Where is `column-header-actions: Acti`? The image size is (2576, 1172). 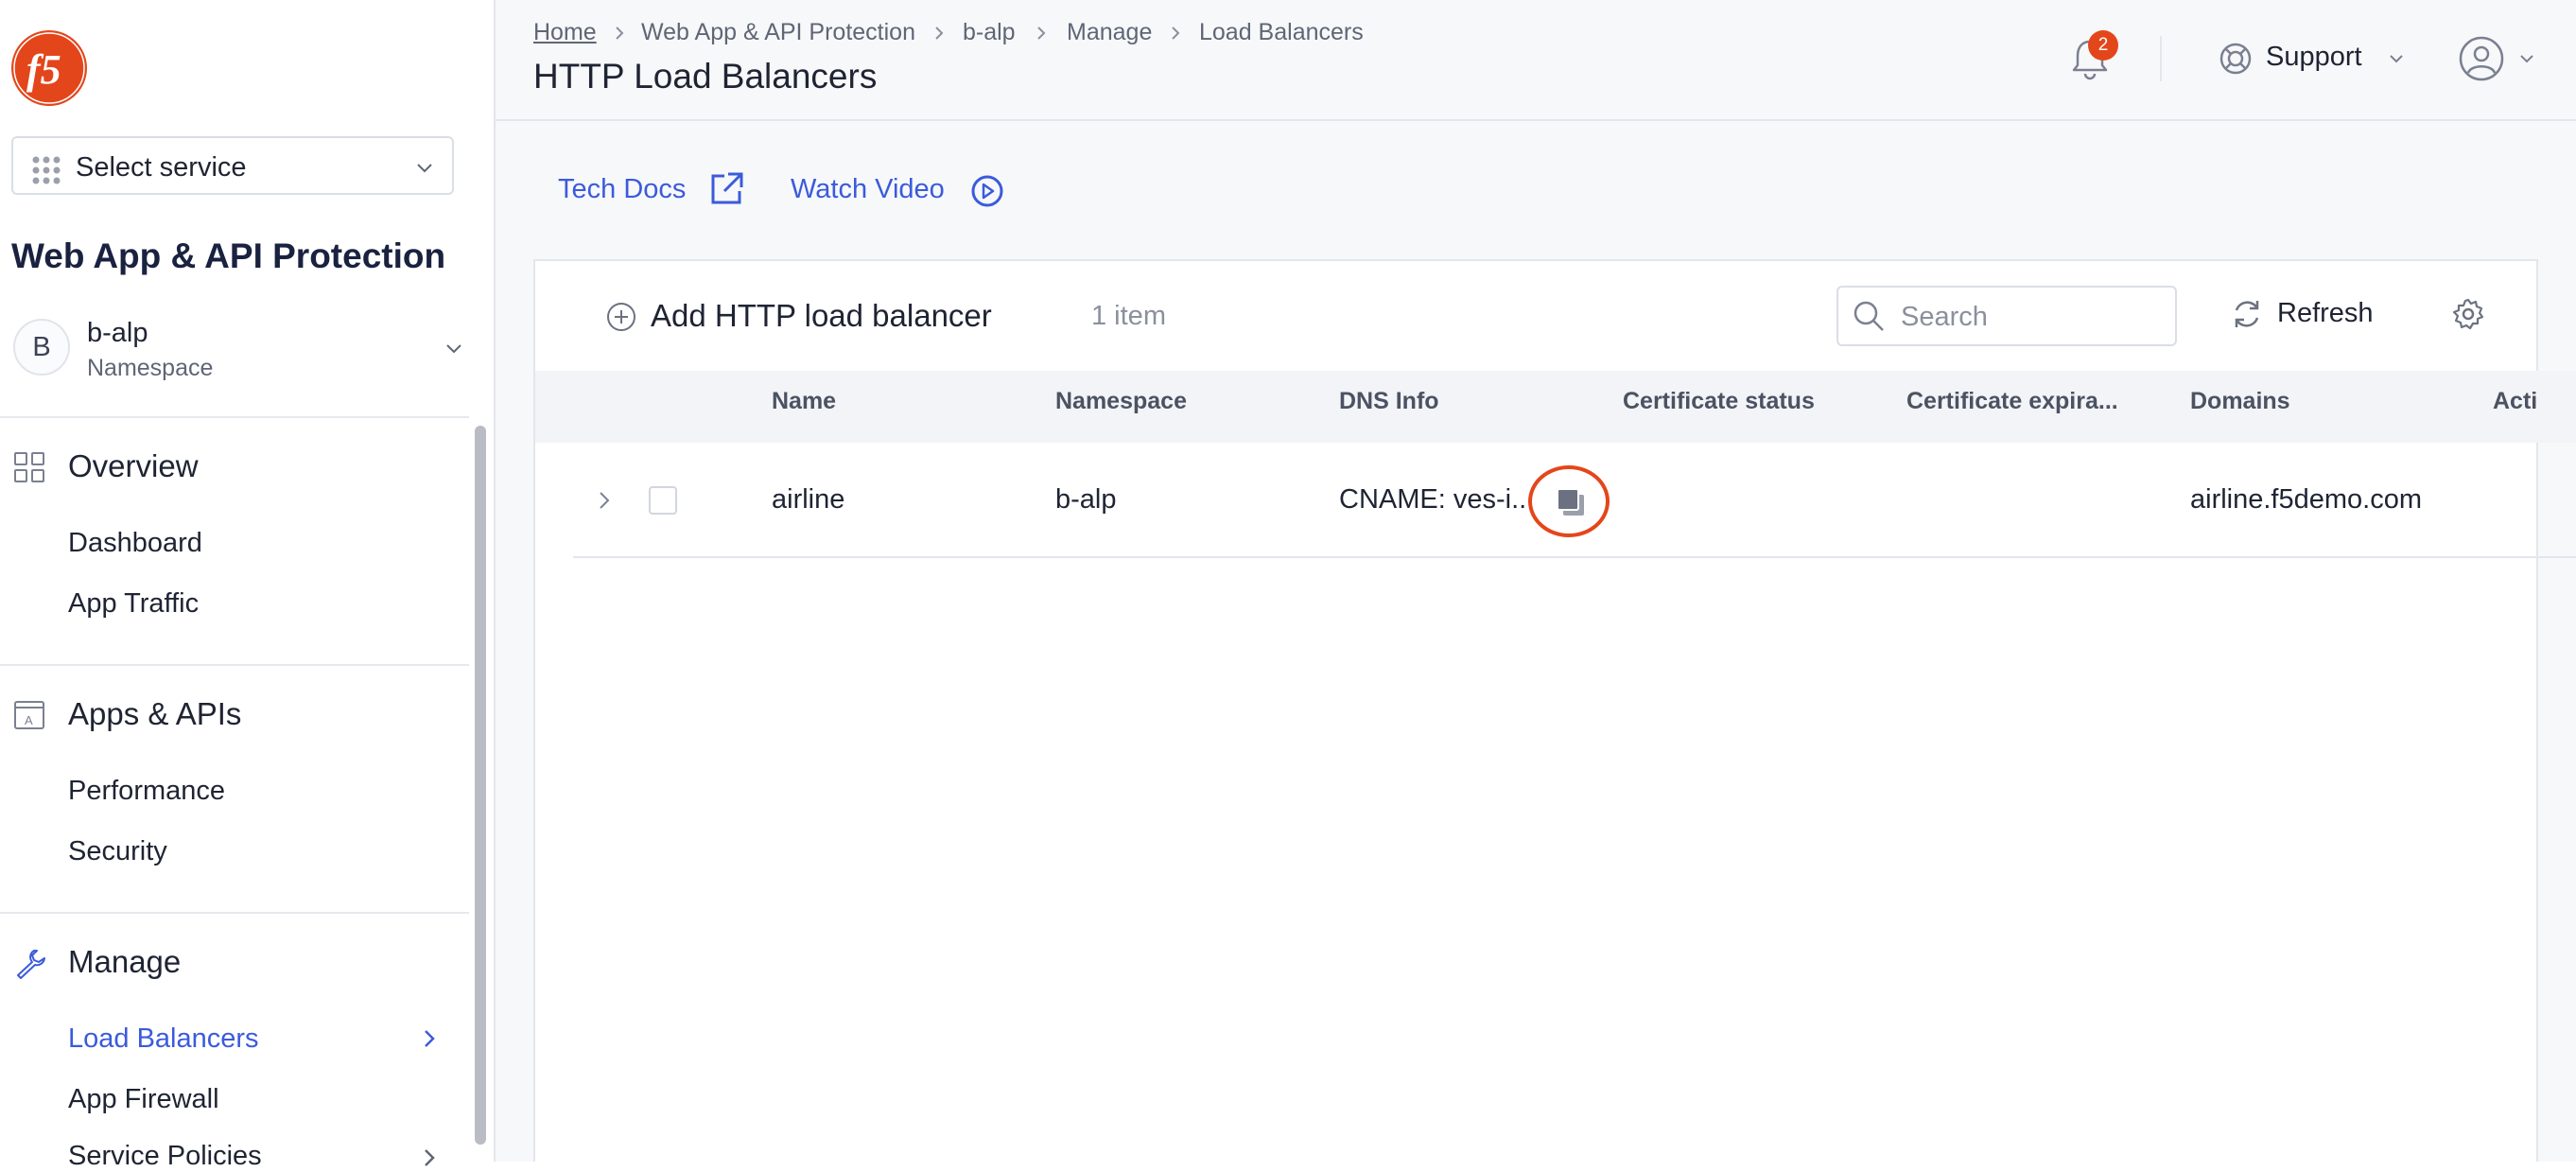
column-header-actions: Acti is located at coordinates (2515, 401).